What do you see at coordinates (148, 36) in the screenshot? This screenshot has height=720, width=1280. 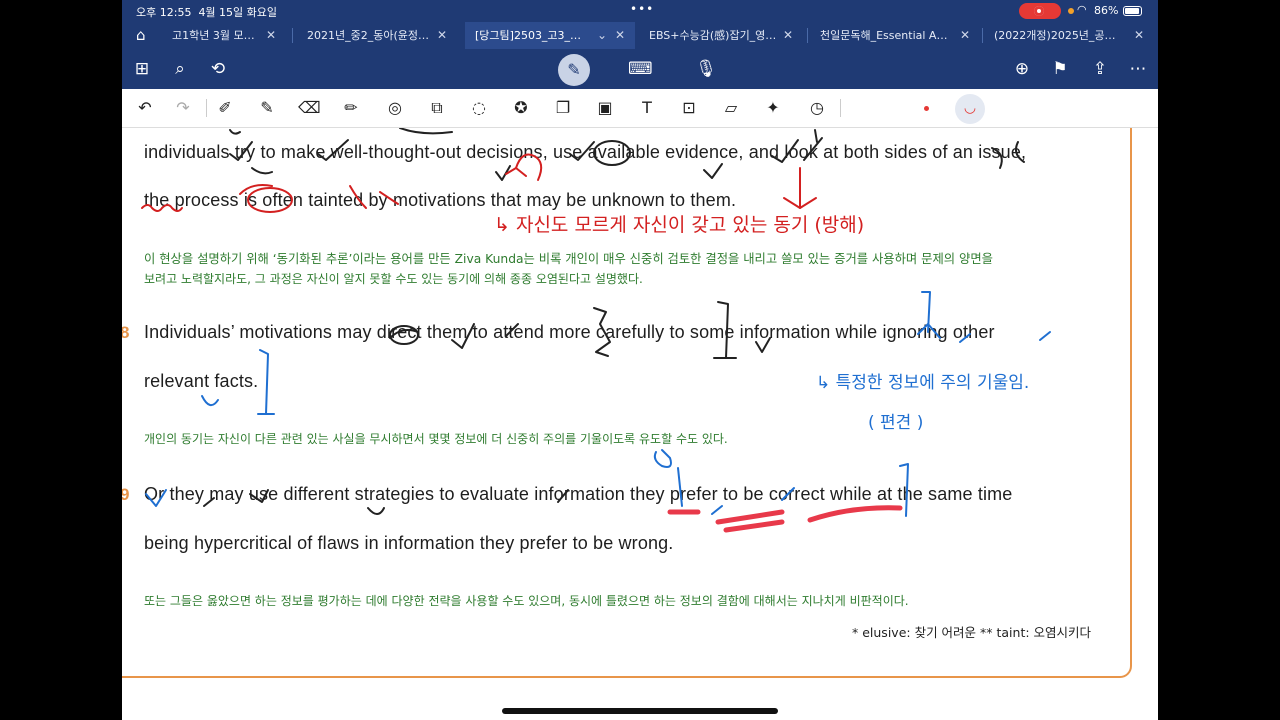 I see `home-icon: ⌂` at bounding box center [148, 36].